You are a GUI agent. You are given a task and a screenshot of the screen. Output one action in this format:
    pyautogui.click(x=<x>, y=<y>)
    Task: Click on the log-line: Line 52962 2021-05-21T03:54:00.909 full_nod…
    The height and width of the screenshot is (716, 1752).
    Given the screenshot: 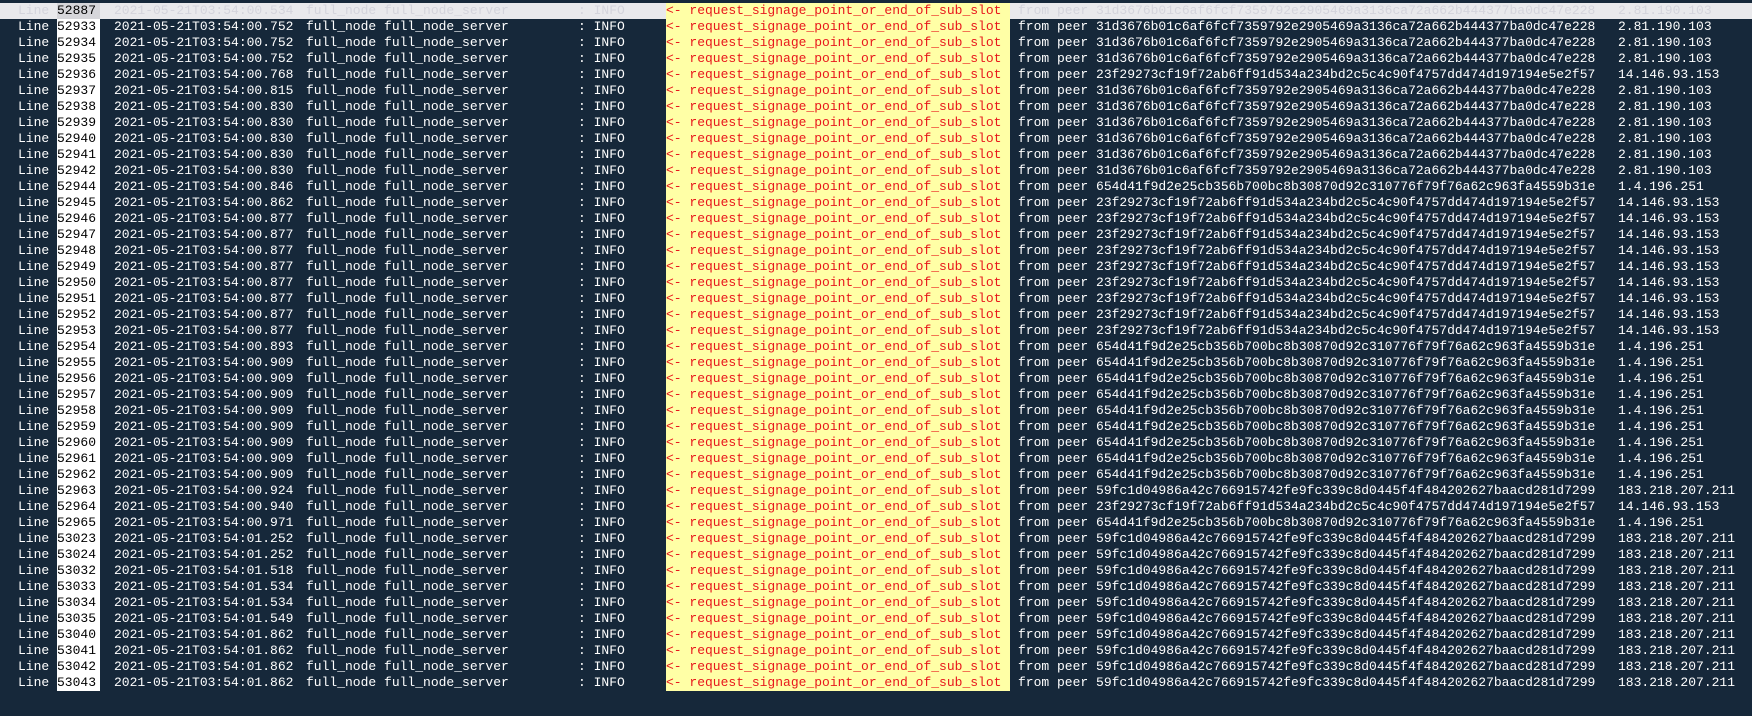 What is the action you would take?
    pyautogui.click(x=876, y=475)
    